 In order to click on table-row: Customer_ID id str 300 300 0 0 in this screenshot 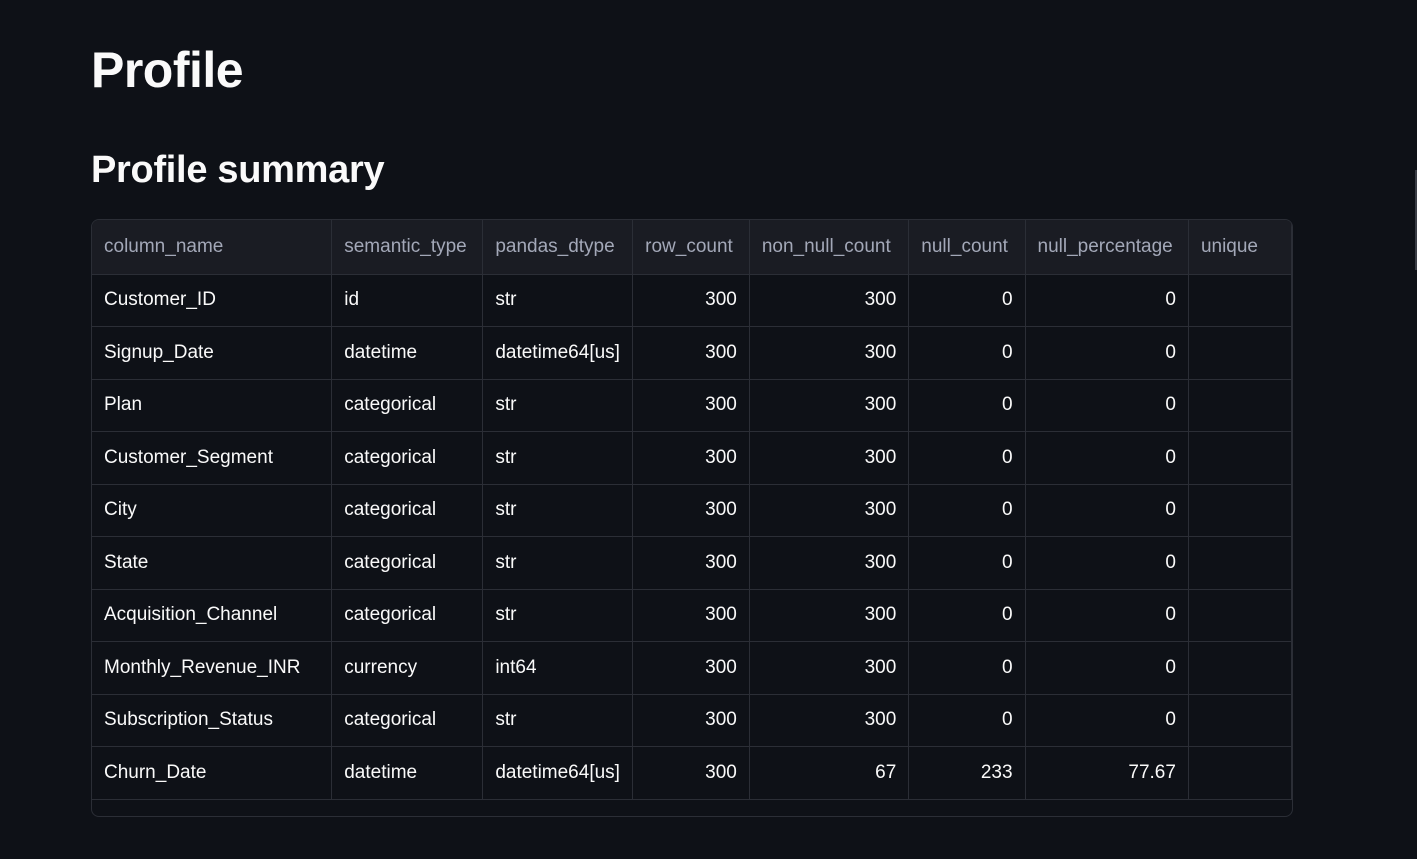, I will do `click(692, 300)`.